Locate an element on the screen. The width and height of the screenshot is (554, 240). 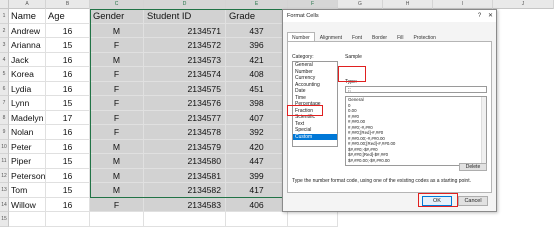
close-icon: ✕ is located at coordinates (490, 16).